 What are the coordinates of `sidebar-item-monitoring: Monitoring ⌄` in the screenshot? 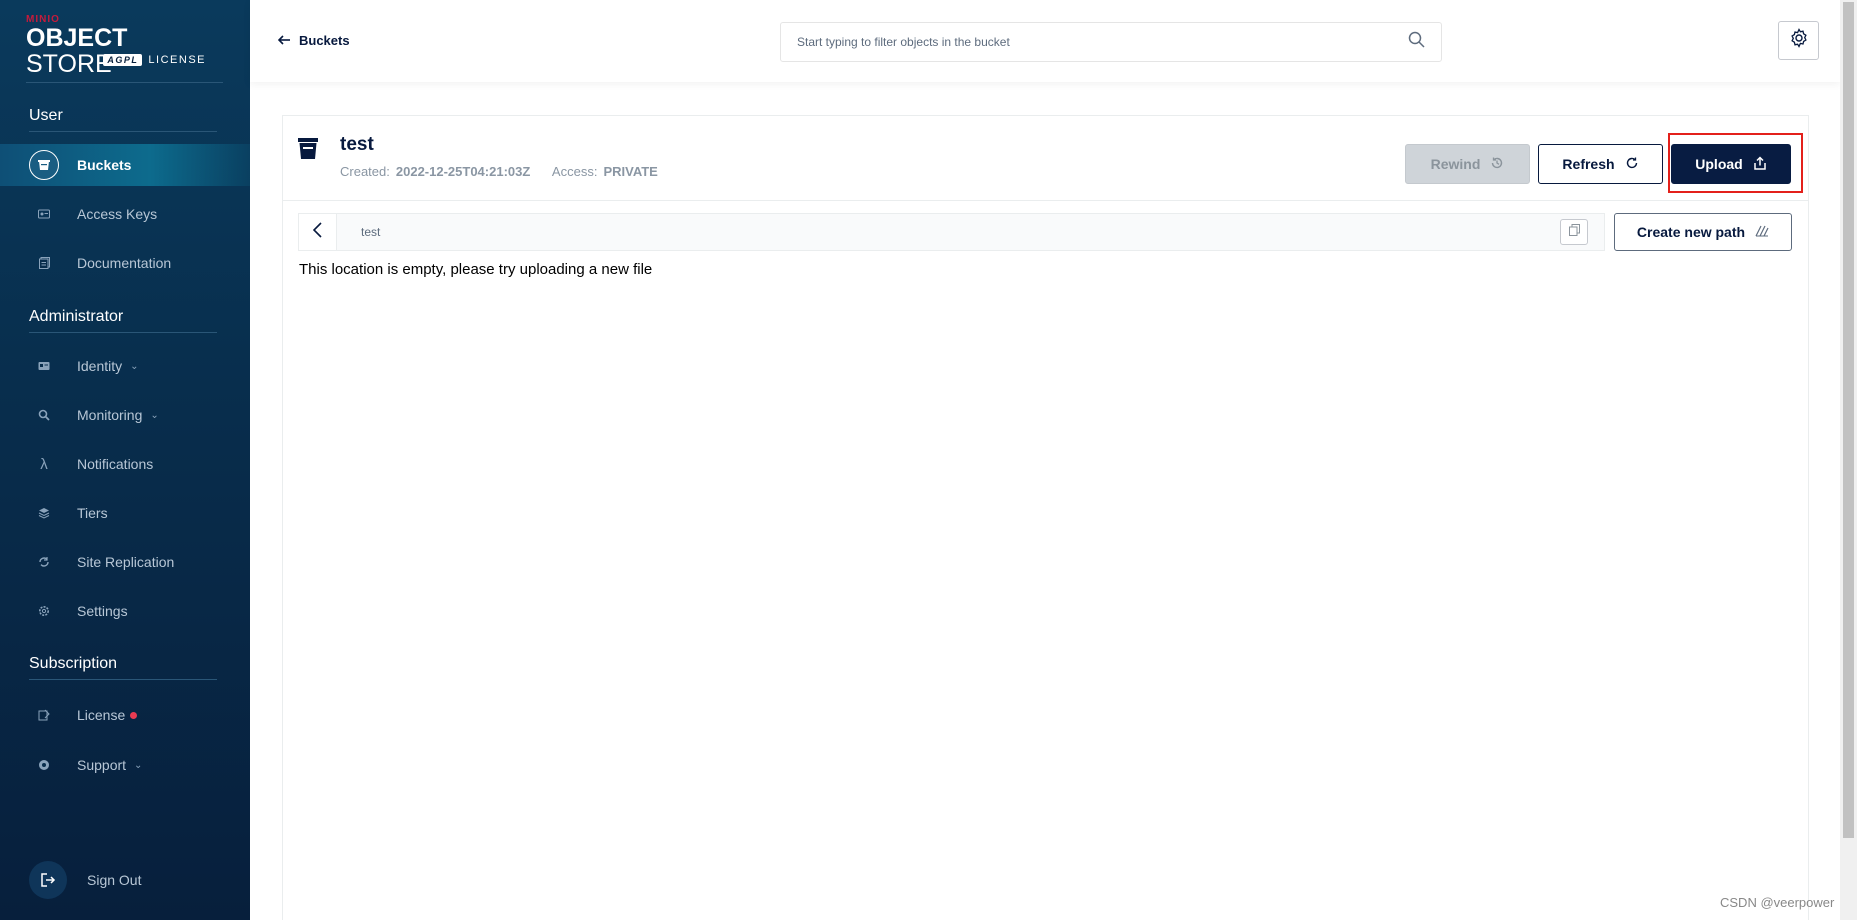 It's located at (125, 415).